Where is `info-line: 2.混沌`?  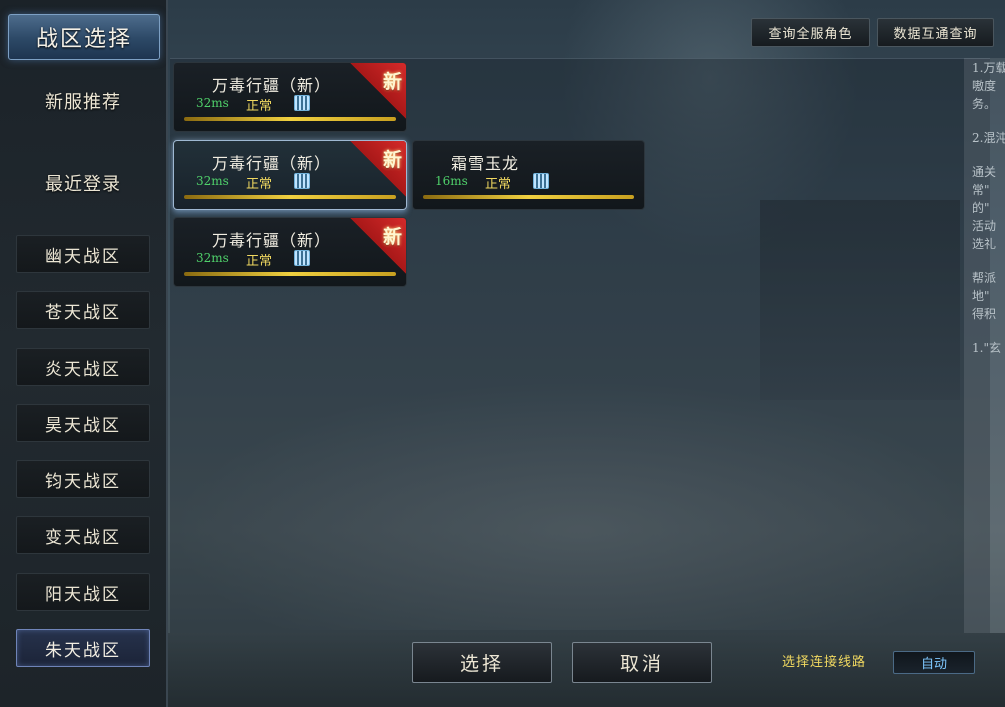
info-line: 2.混沌 is located at coordinates (988, 138).